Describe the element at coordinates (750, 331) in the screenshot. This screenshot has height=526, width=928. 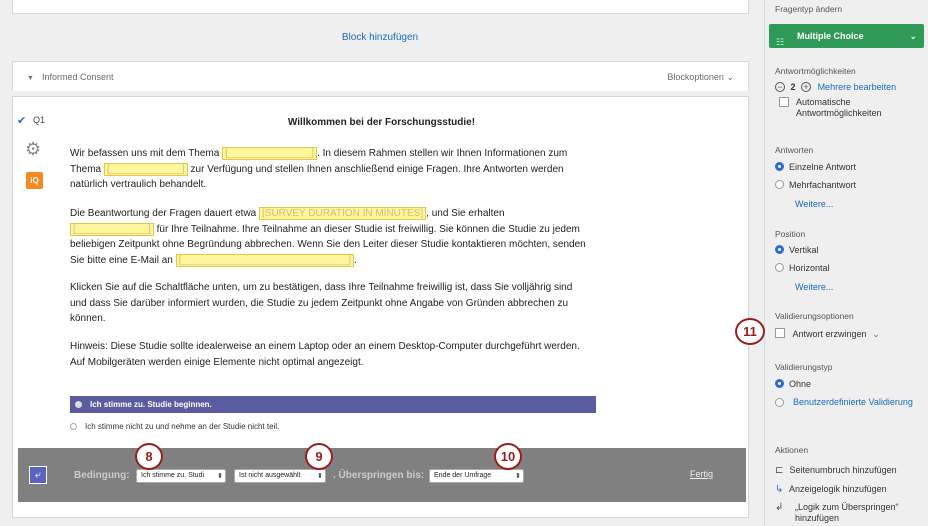
I see `marker-11: 11` at that location.